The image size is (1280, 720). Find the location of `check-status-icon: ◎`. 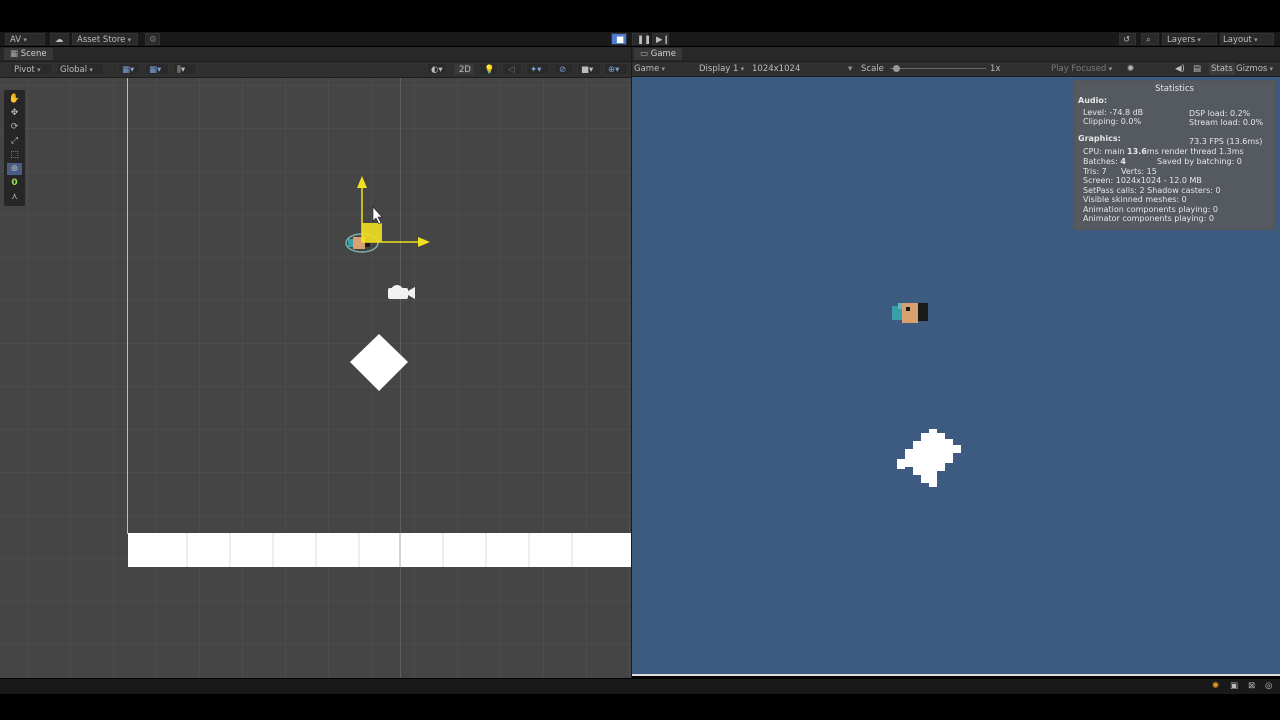

check-status-icon: ◎ is located at coordinates (1268, 686).